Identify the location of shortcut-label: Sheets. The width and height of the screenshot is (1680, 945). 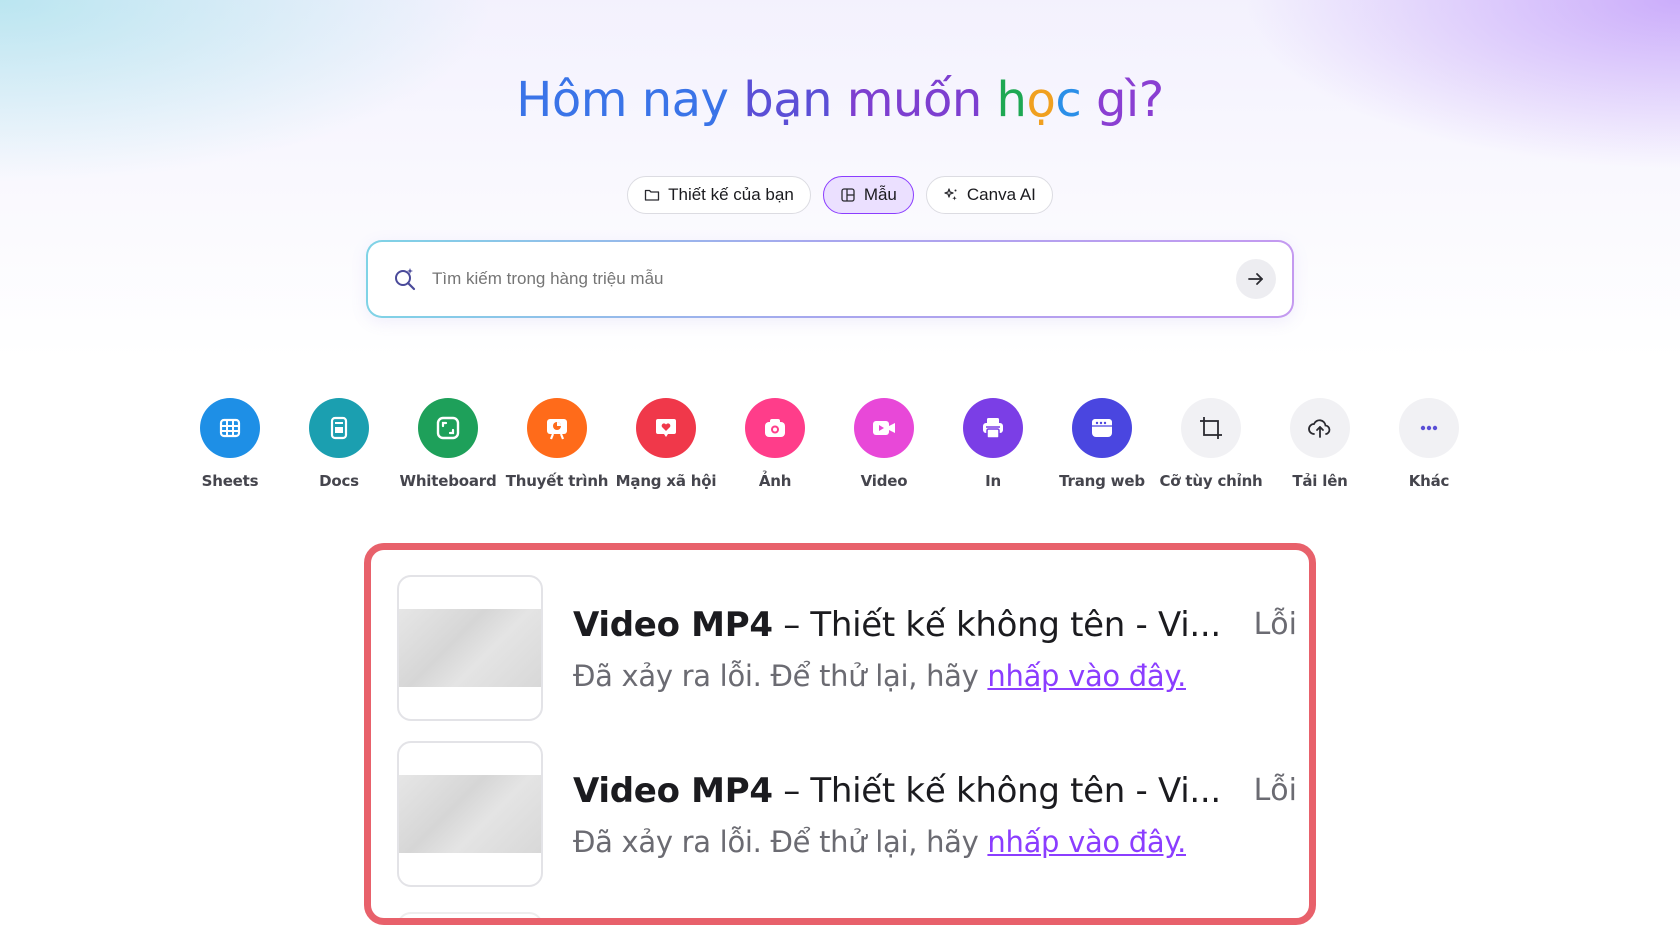
(230, 481).